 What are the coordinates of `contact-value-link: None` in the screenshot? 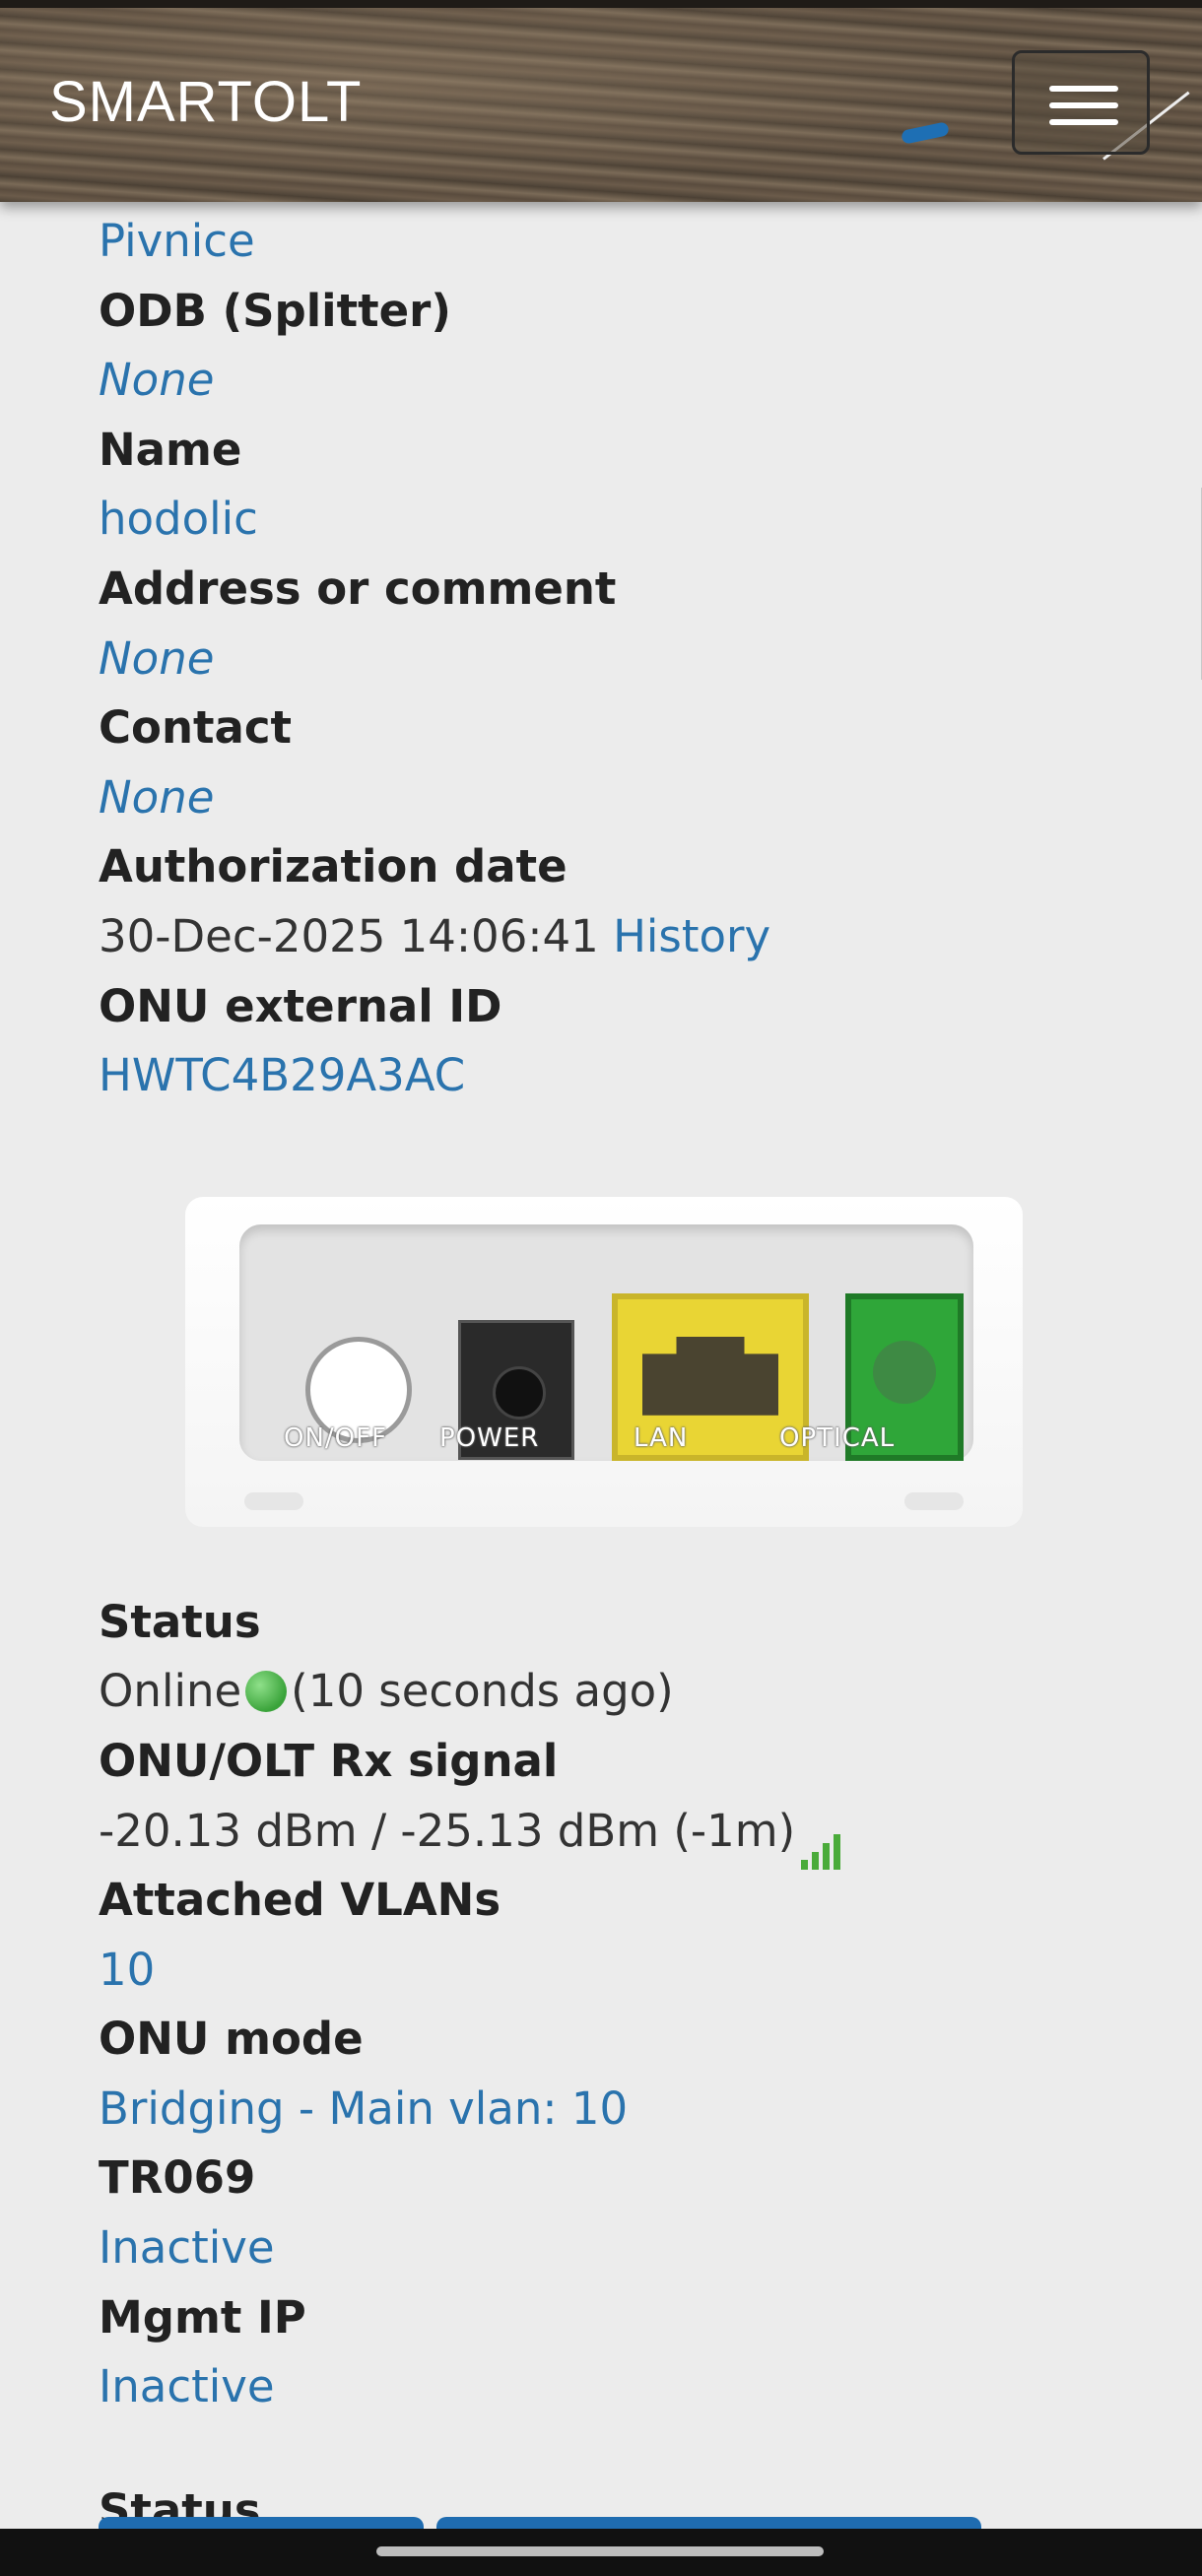 It's located at (631, 798).